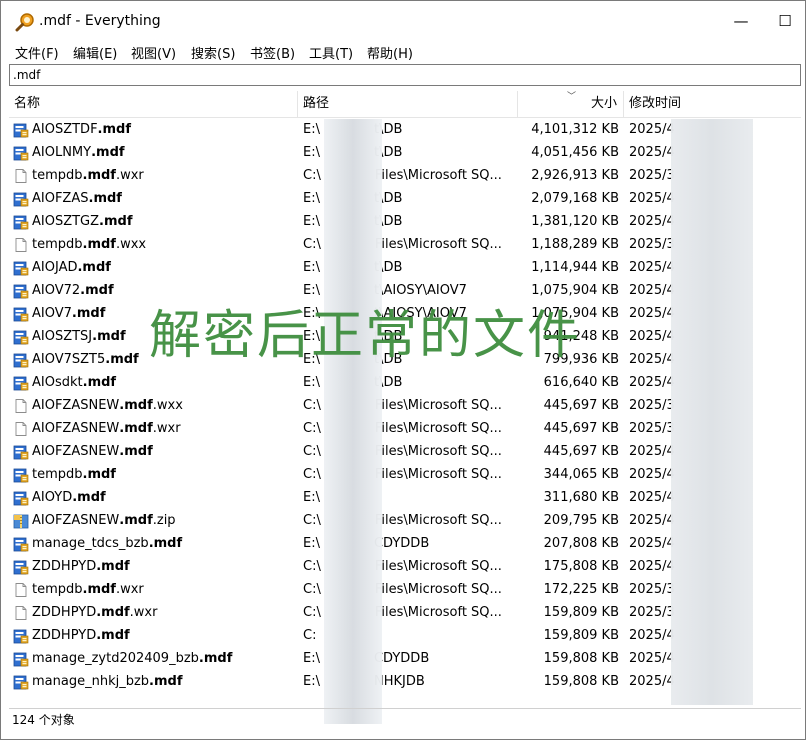 Image resolution: width=806 pixels, height=740 pixels. I want to click on minimize-button: —, so click(741, 21).